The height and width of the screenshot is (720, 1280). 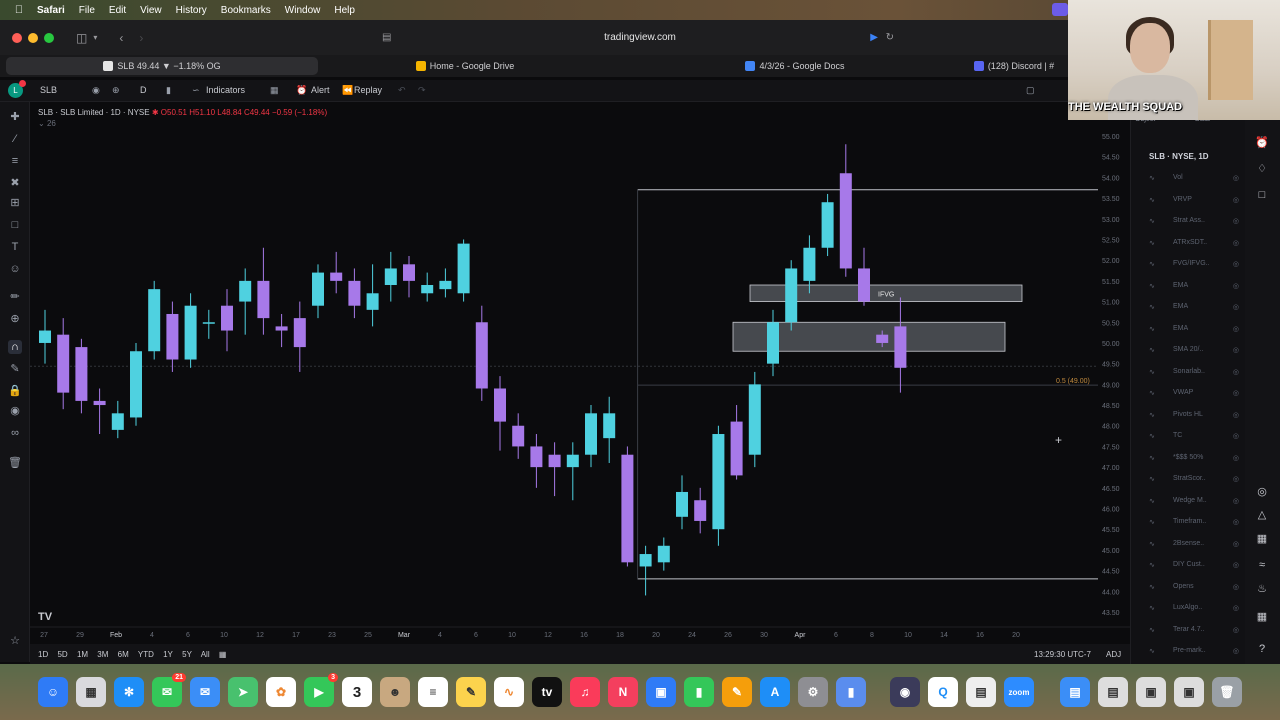 What do you see at coordinates (15, 411) in the screenshot?
I see `eye-icon: ◉` at bounding box center [15, 411].